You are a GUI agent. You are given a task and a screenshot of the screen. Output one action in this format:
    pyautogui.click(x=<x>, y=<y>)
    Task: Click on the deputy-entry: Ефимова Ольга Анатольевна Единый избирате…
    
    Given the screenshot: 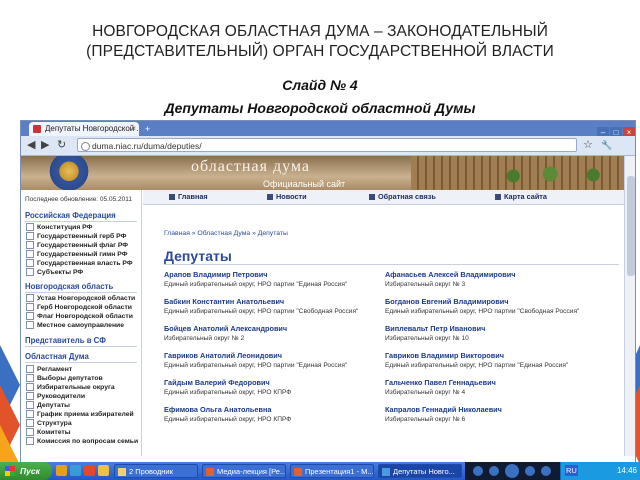 What is the action you would take?
    pyautogui.click(x=227, y=414)
    